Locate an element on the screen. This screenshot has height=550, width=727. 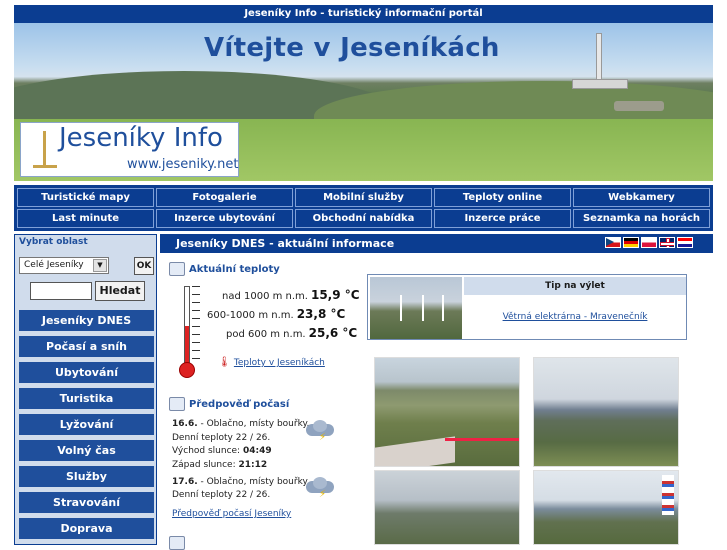
sunrise-label: Východ slunce: is located at coordinates (207, 451).